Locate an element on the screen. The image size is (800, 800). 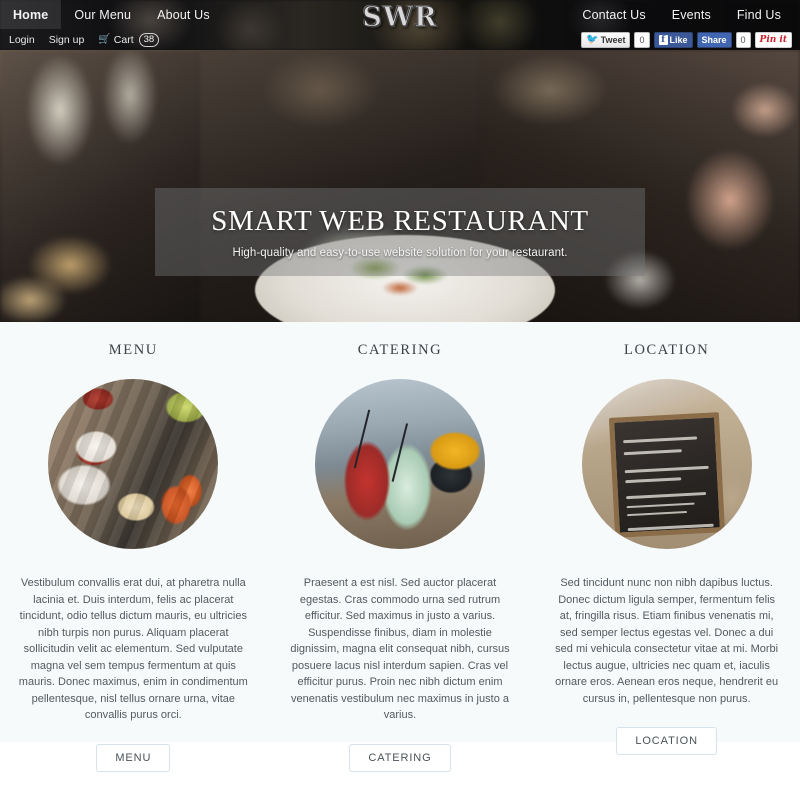
pinterest-pin-button: Pin it is located at coordinates (773, 39).